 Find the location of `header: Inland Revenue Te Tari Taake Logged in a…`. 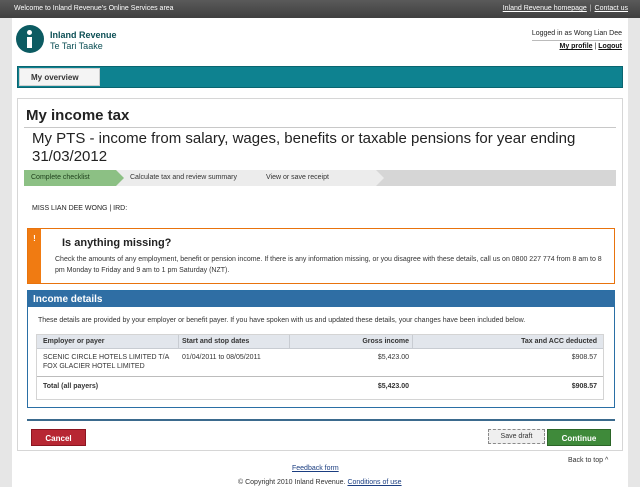

header: Inland Revenue Te Tari Taake Logged in a… is located at coordinates (320, 40).